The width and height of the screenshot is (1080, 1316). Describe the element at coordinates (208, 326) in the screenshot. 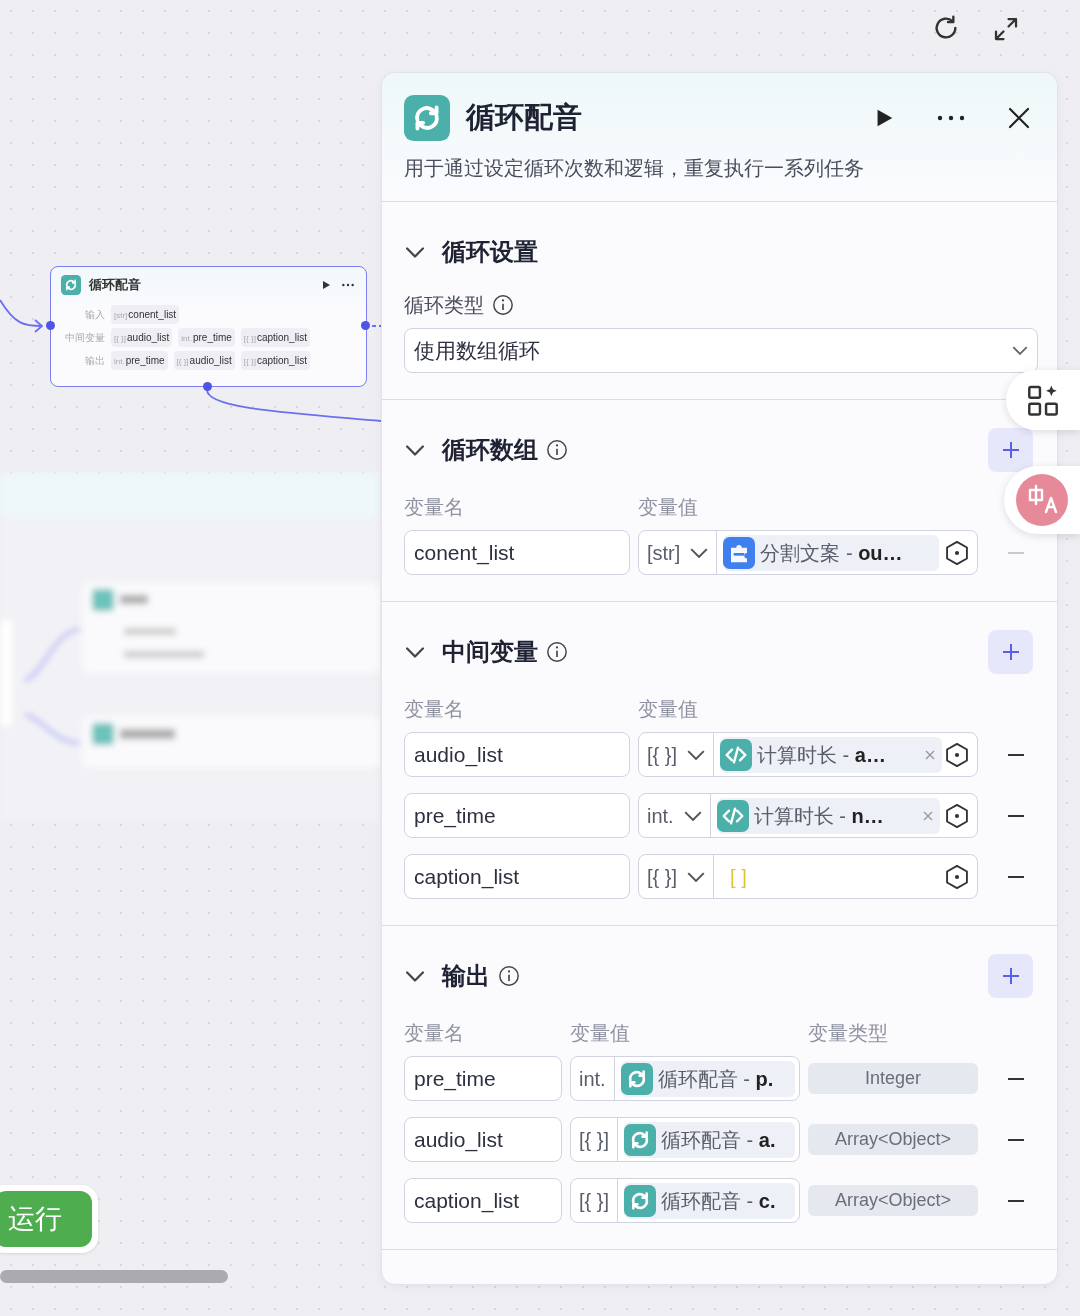

I see `workflow-node: 循环配音 输入 [str]conent_list 中间变量 [{ }]audio_list int.pre_time [{ }]caption_list 输出 int.pre_time [{ }]audio_list [{ }]caption_list` at that location.